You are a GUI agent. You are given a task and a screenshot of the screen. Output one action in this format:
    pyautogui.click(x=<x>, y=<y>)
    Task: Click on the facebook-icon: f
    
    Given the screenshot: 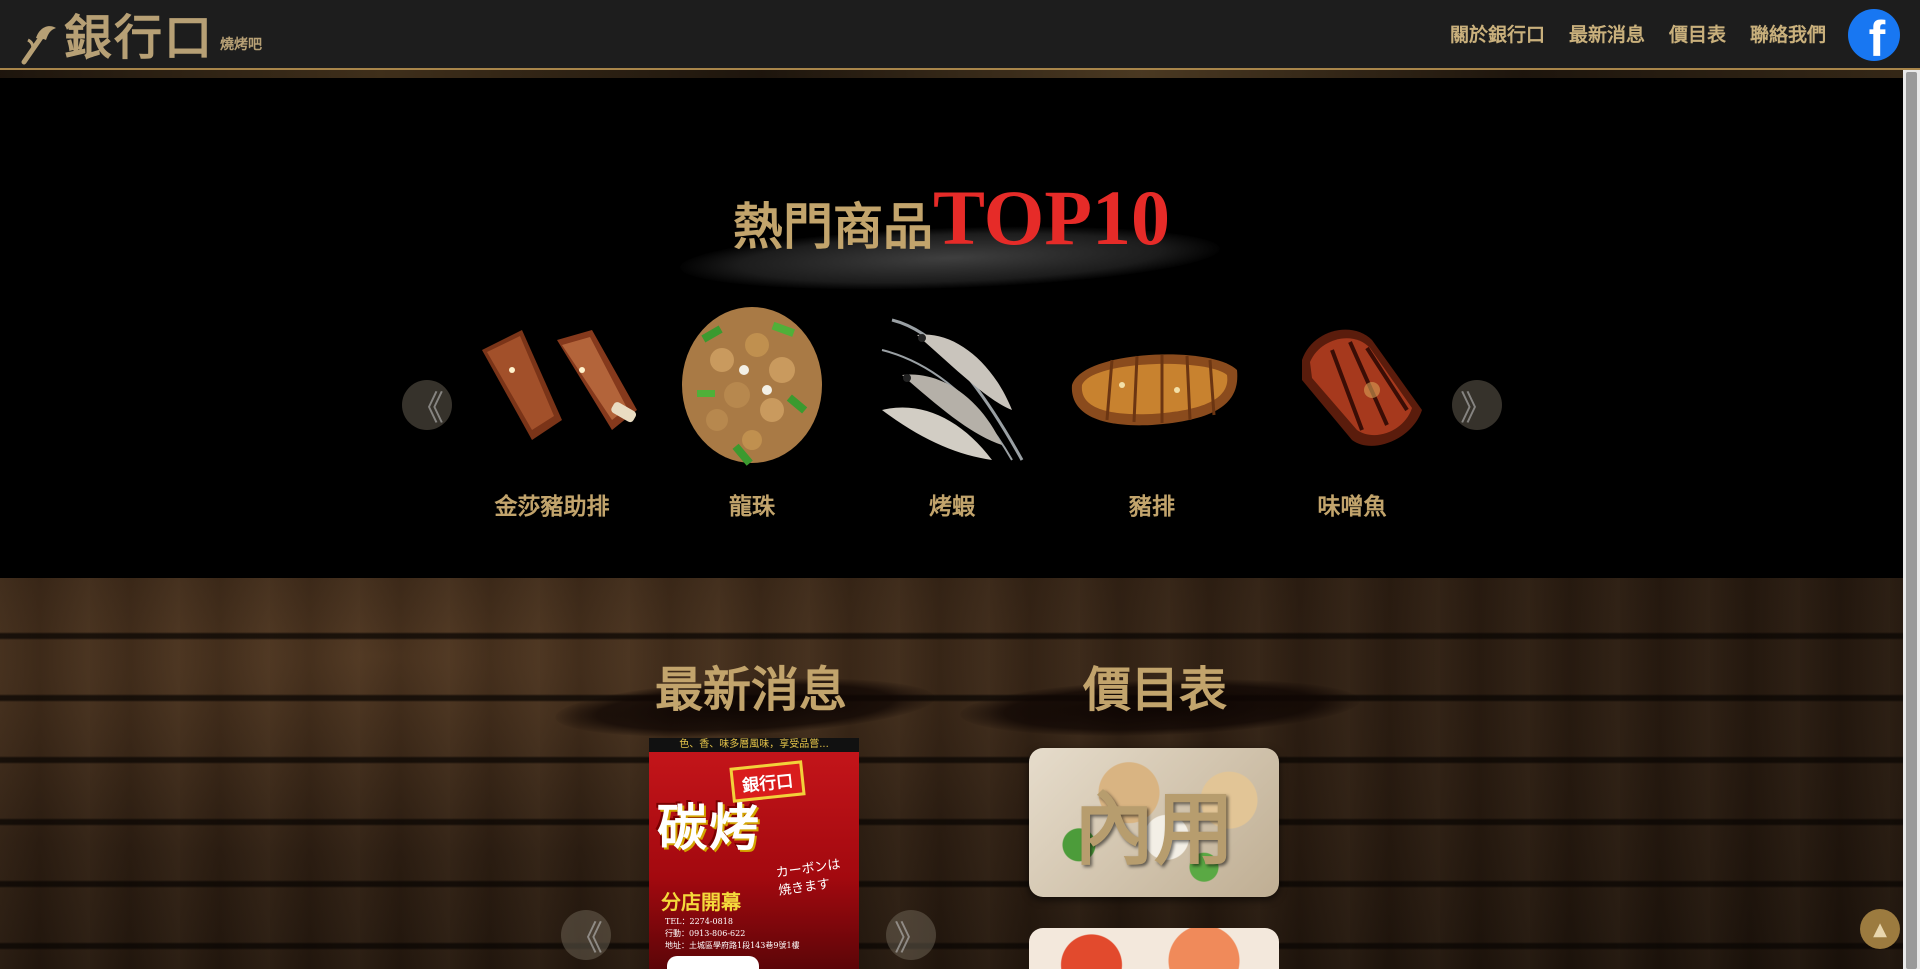 What is the action you would take?
    pyautogui.click(x=1877, y=36)
    